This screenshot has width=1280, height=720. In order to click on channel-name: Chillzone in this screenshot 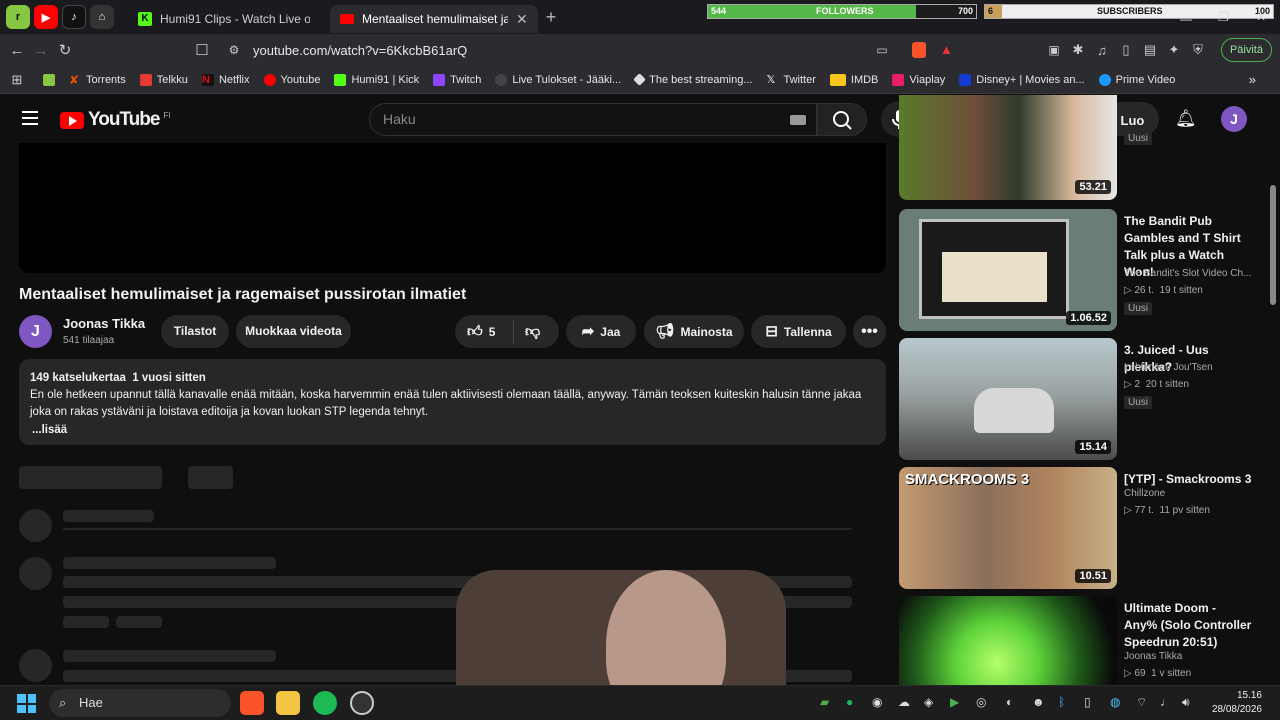, I will do `click(1188, 493)`.